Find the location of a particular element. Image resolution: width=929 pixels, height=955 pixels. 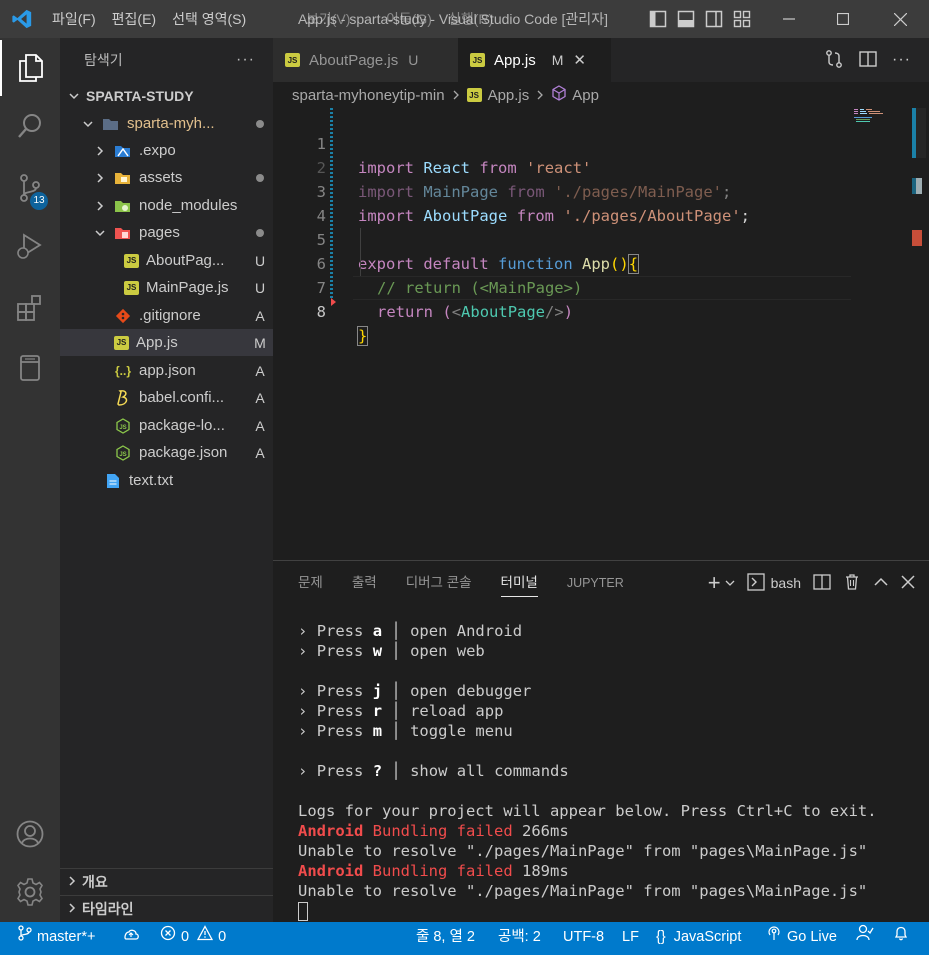

tree-item-package-lock: JS package-lo... A is located at coordinates (166, 425).